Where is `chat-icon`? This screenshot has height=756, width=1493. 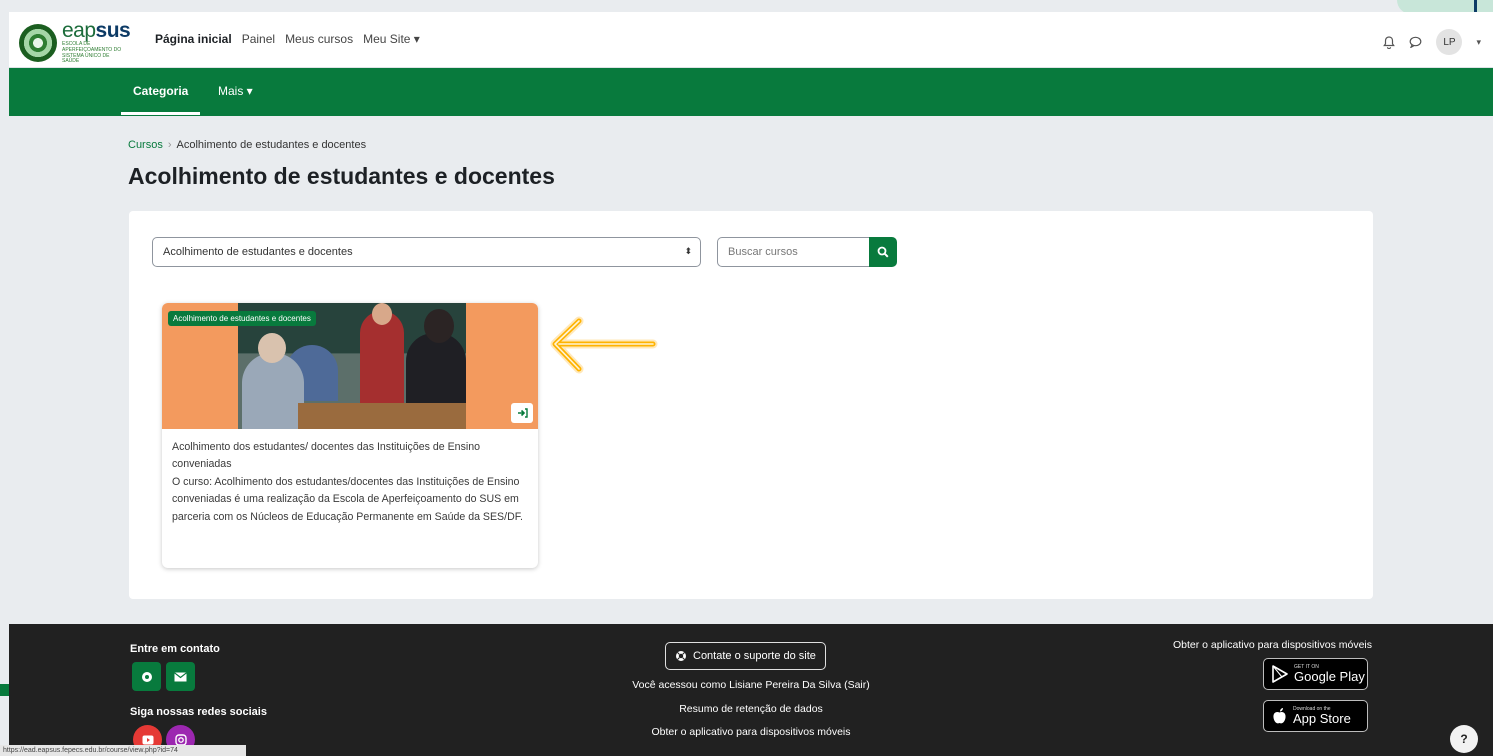 chat-icon is located at coordinates (1415, 42).